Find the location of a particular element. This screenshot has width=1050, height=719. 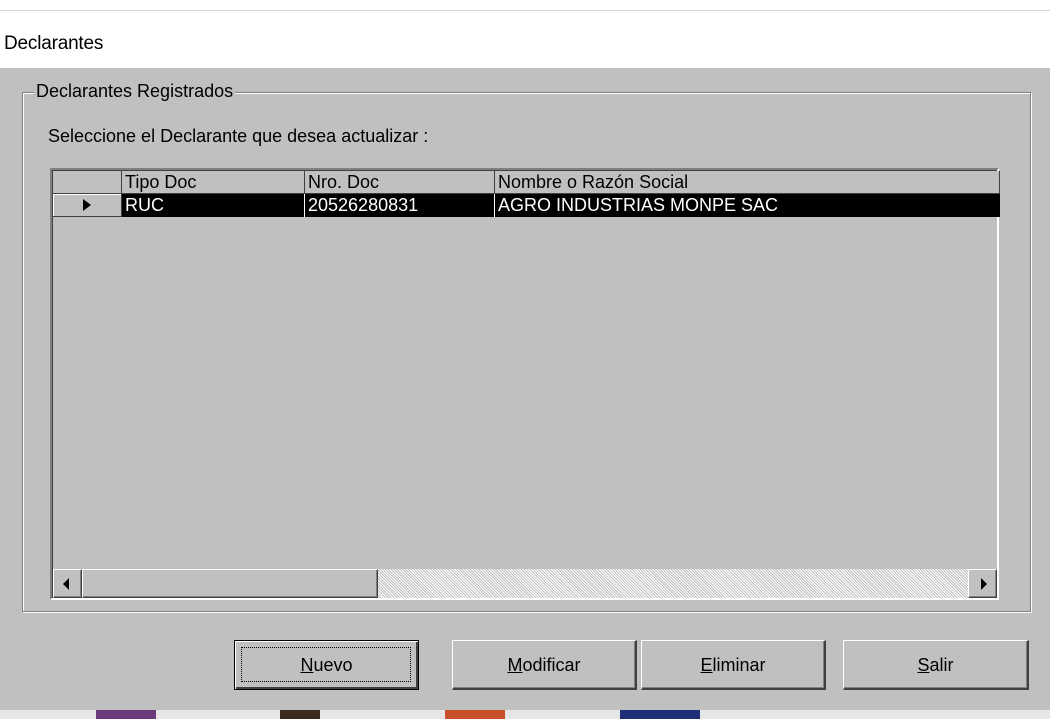

nuevo-button: Nuevo is located at coordinates (326, 665).